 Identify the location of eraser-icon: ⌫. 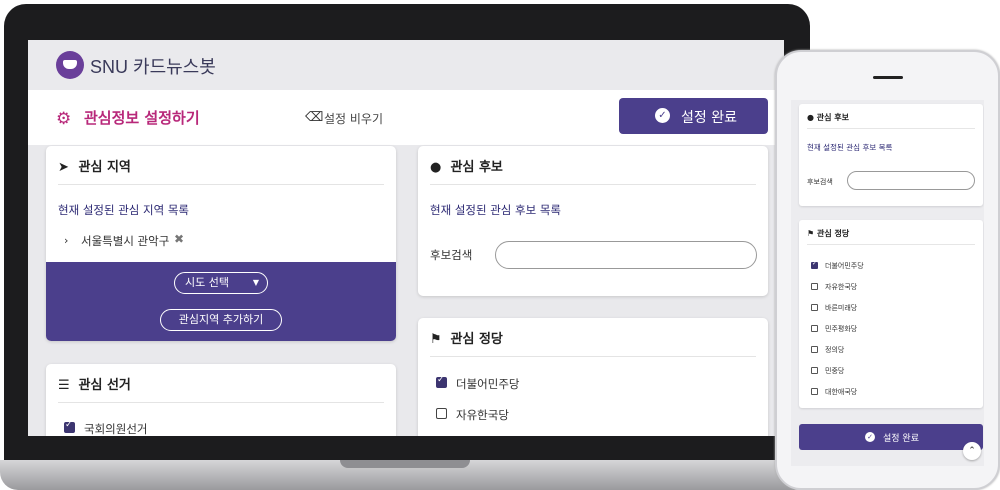
(314, 117).